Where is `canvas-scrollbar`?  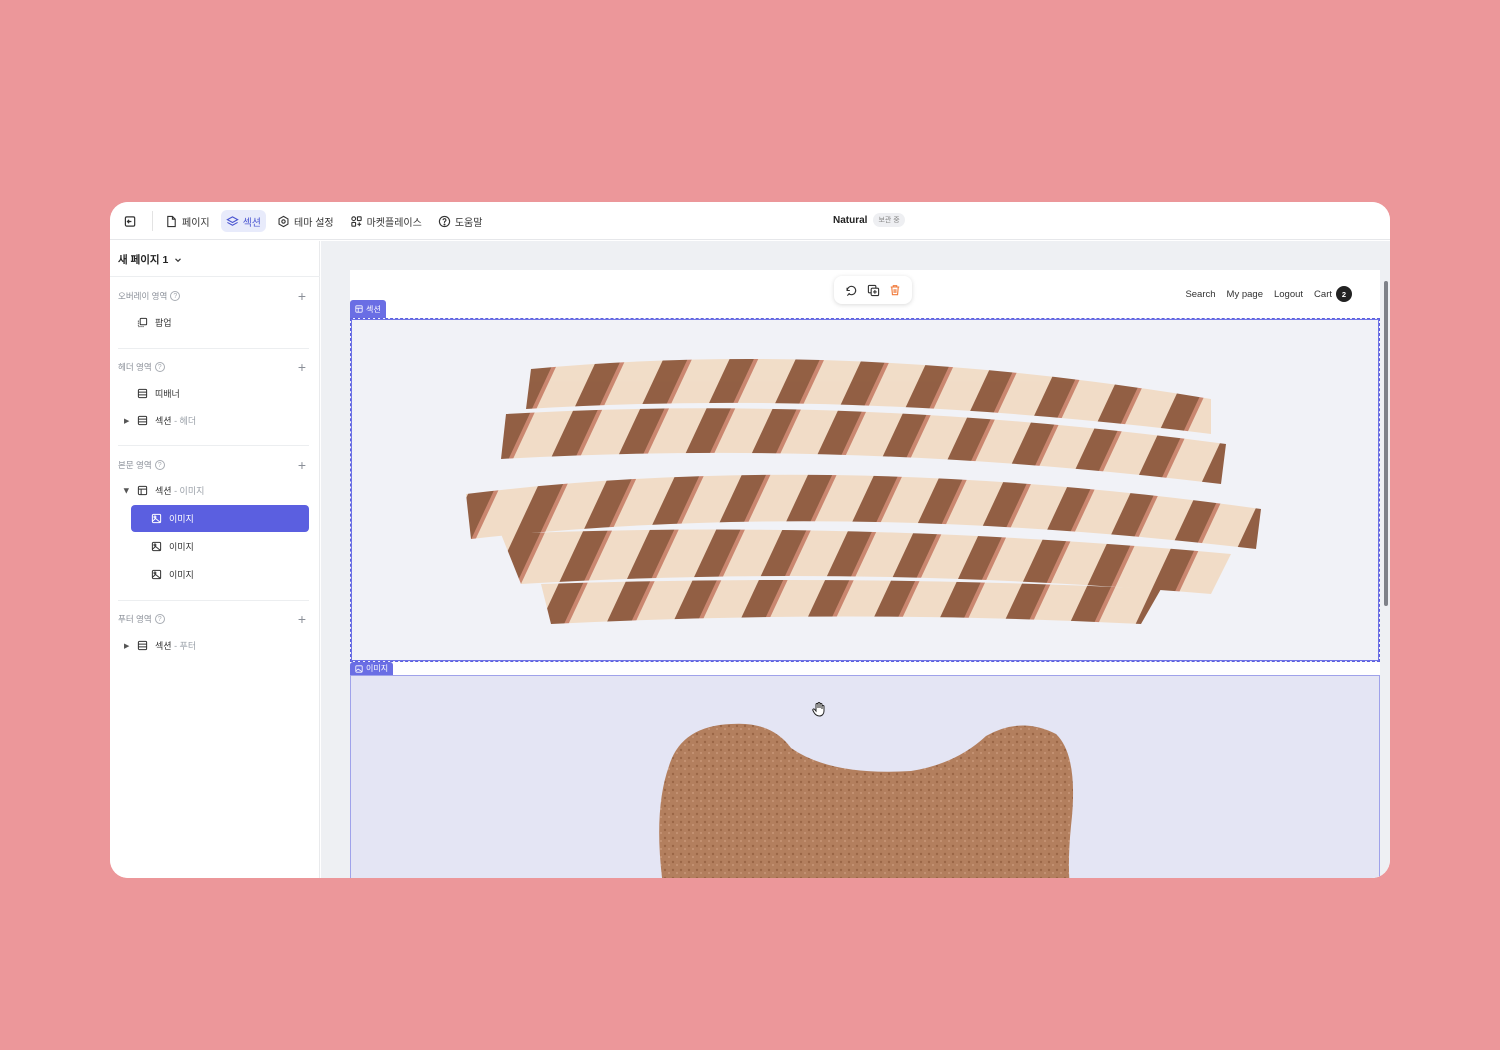
canvas-scrollbar is located at coordinates (1386, 559).